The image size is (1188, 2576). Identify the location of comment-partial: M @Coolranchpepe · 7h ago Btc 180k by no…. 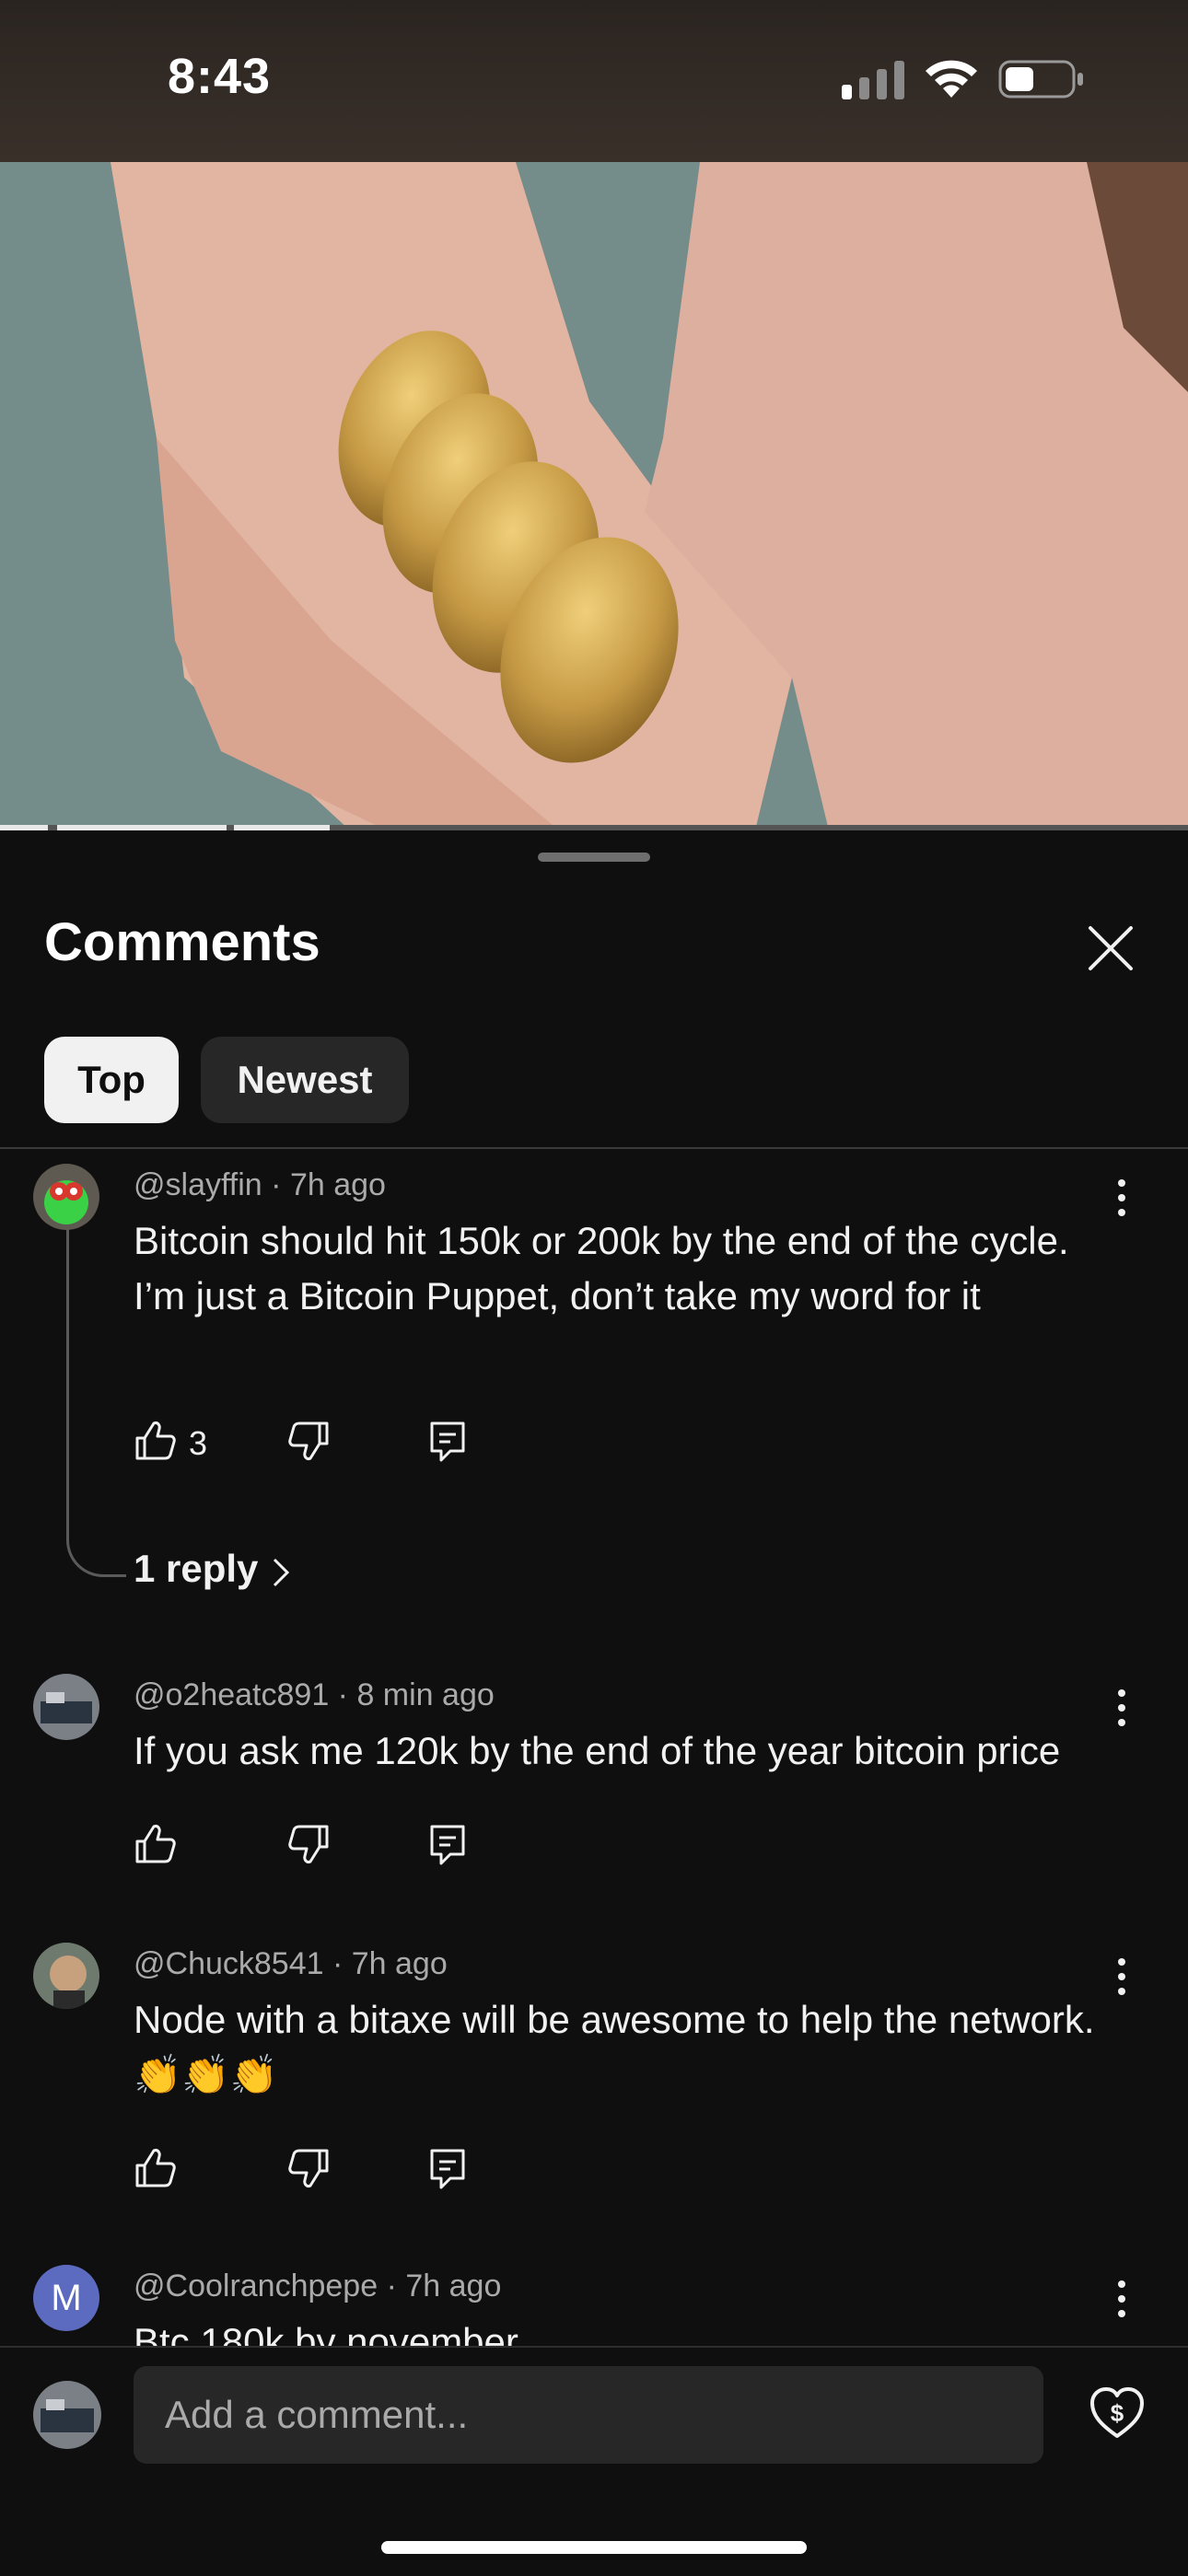
(594, 2296).